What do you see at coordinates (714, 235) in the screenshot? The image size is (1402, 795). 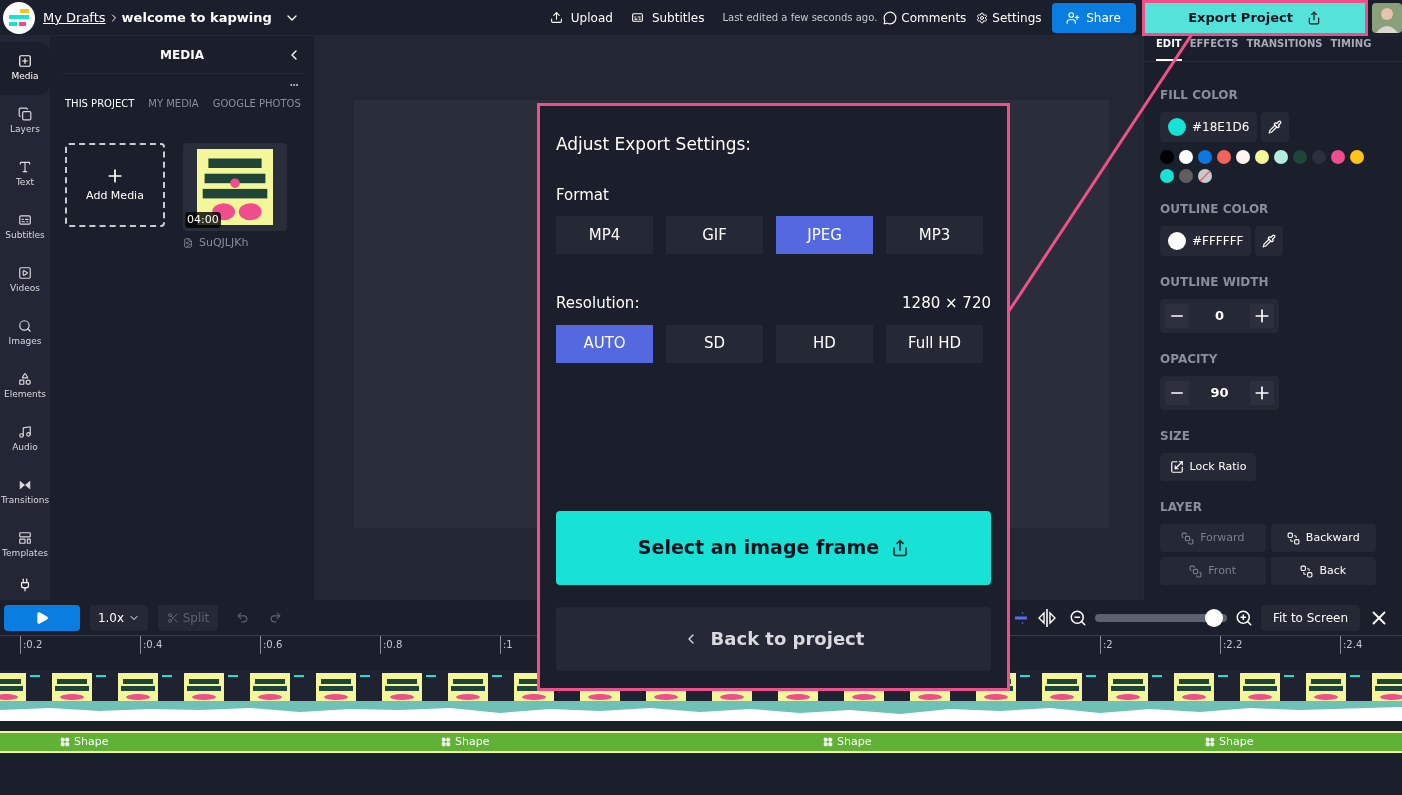 I see `format-option: GIF` at bounding box center [714, 235].